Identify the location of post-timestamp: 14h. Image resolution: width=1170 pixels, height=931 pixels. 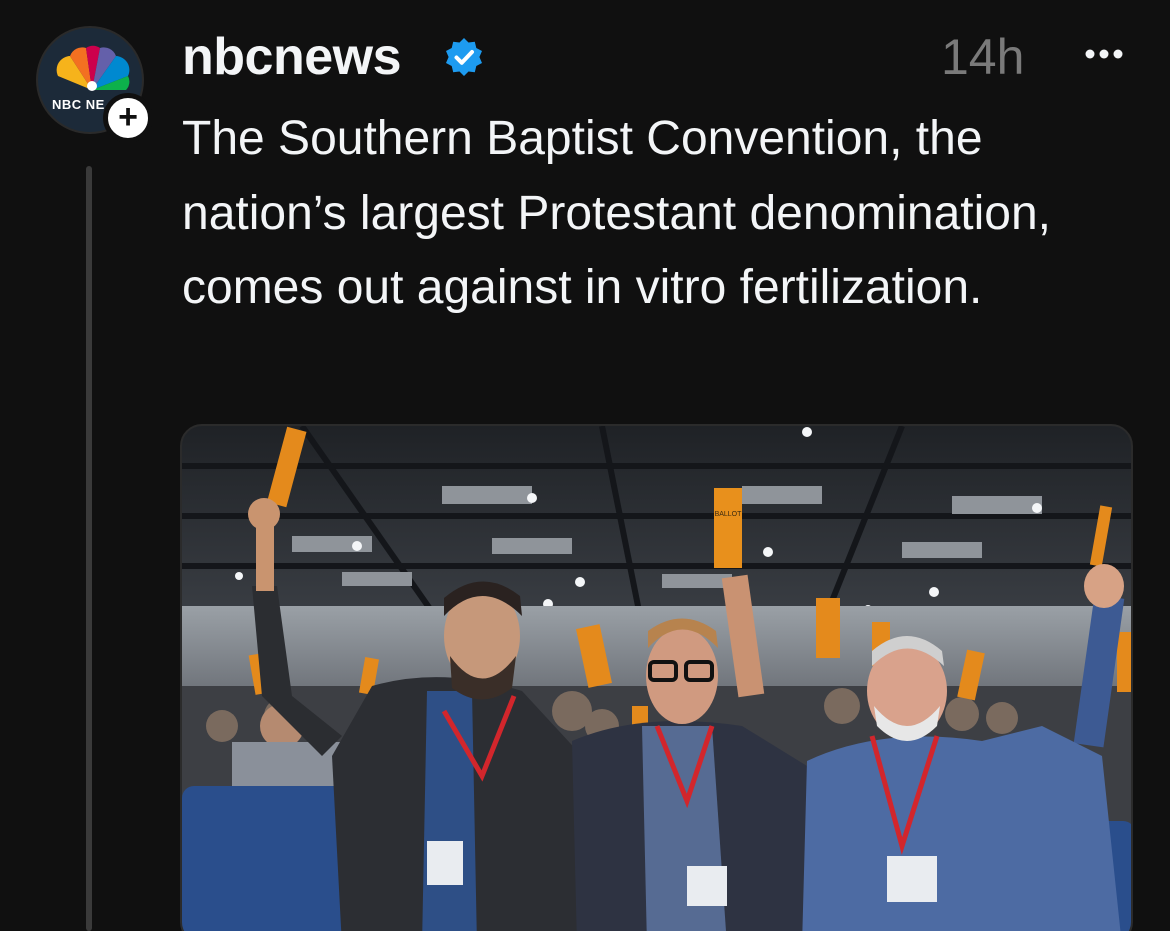
(983, 57).